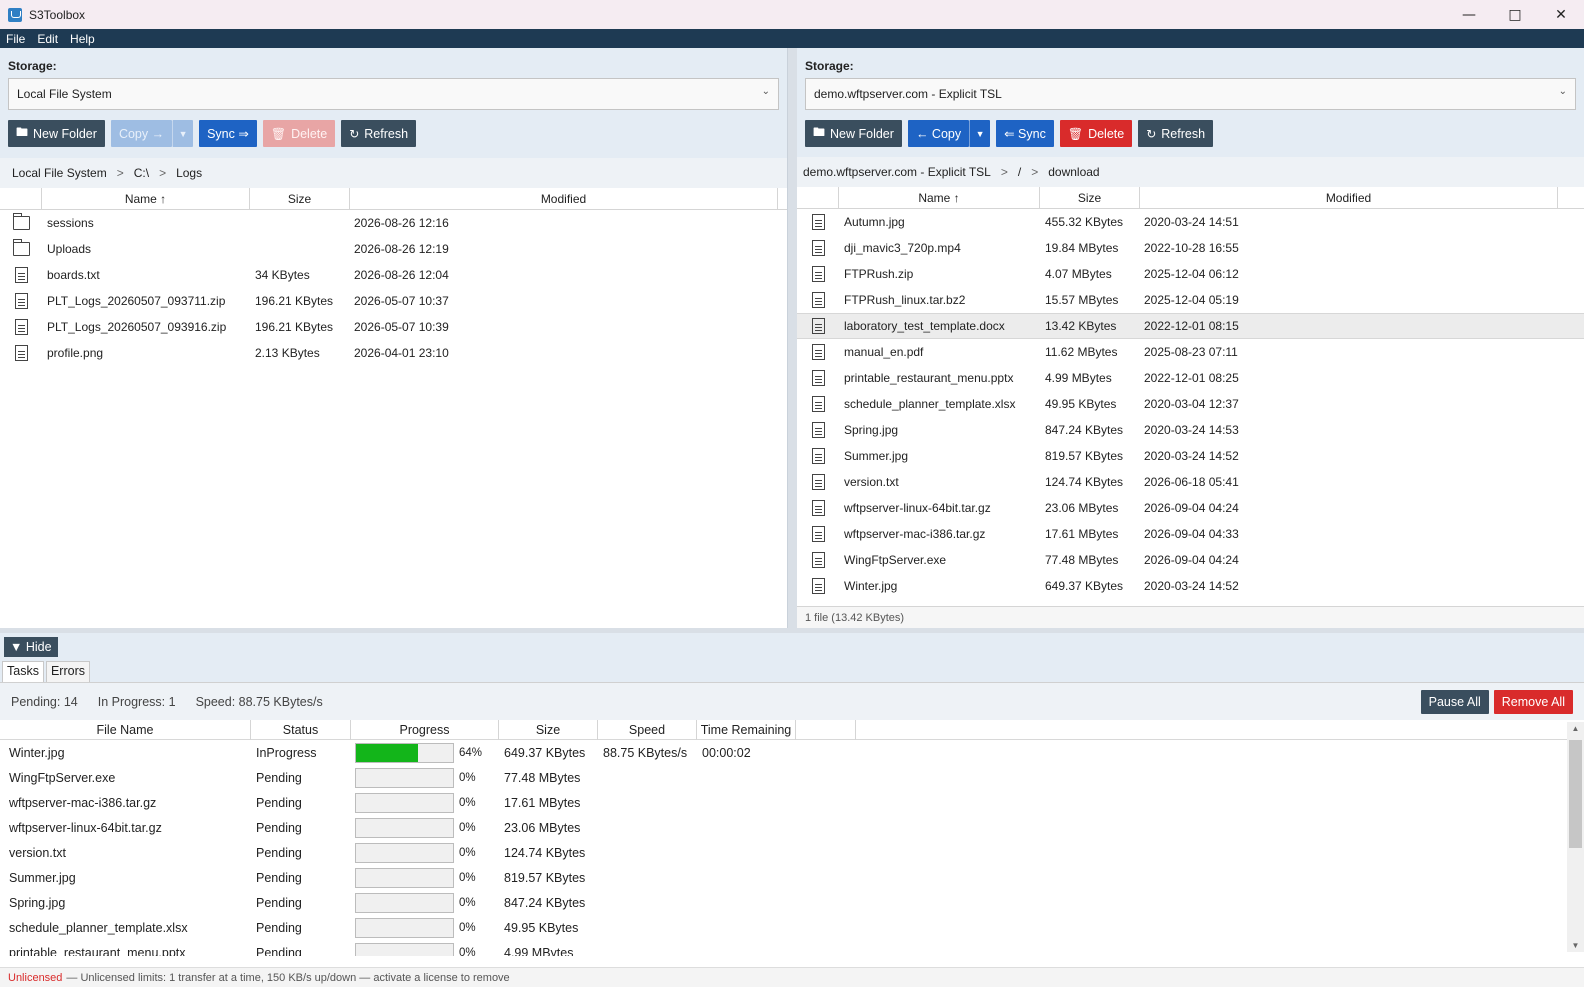 Image resolution: width=1584 pixels, height=987 pixels. I want to click on menu-edit: Edit, so click(47, 39).